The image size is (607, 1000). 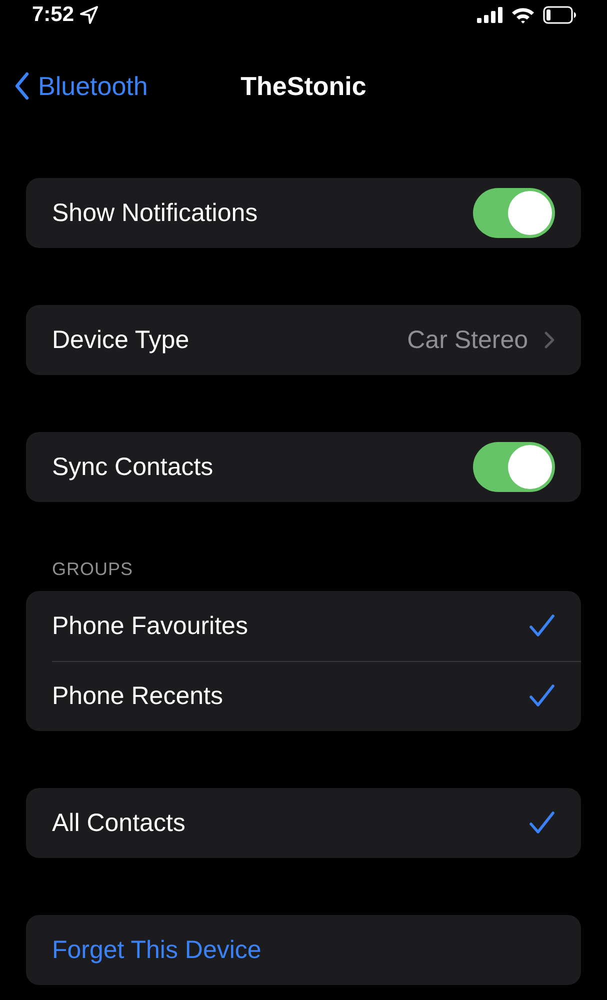 I want to click on setting-value: Car Stereo, so click(x=467, y=340).